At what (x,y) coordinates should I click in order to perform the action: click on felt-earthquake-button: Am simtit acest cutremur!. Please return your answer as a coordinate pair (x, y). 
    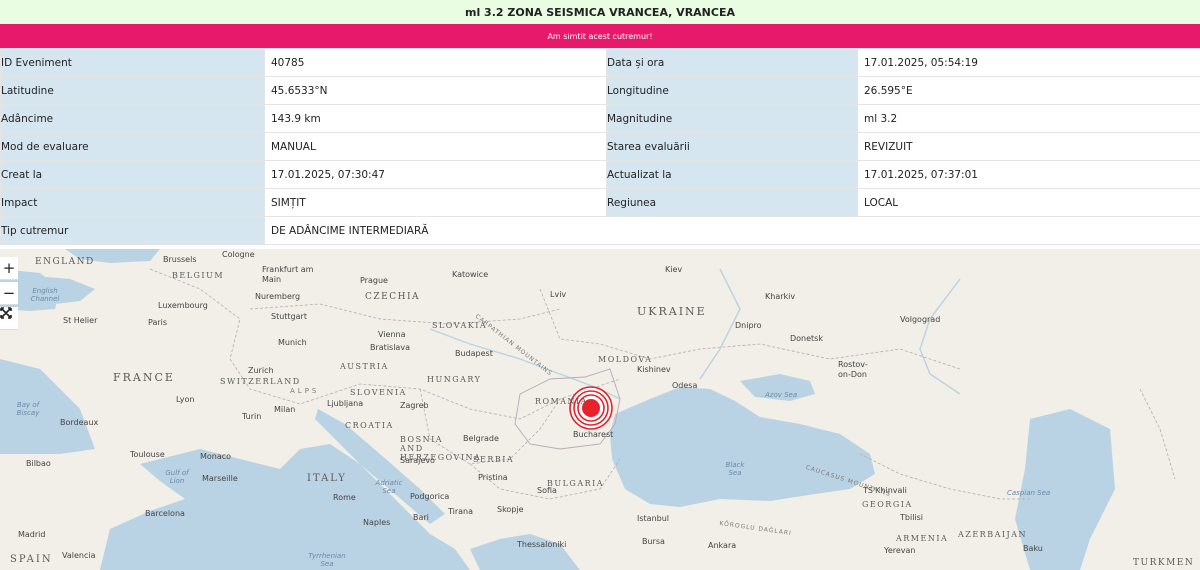
    Looking at the image, I should click on (600, 36).